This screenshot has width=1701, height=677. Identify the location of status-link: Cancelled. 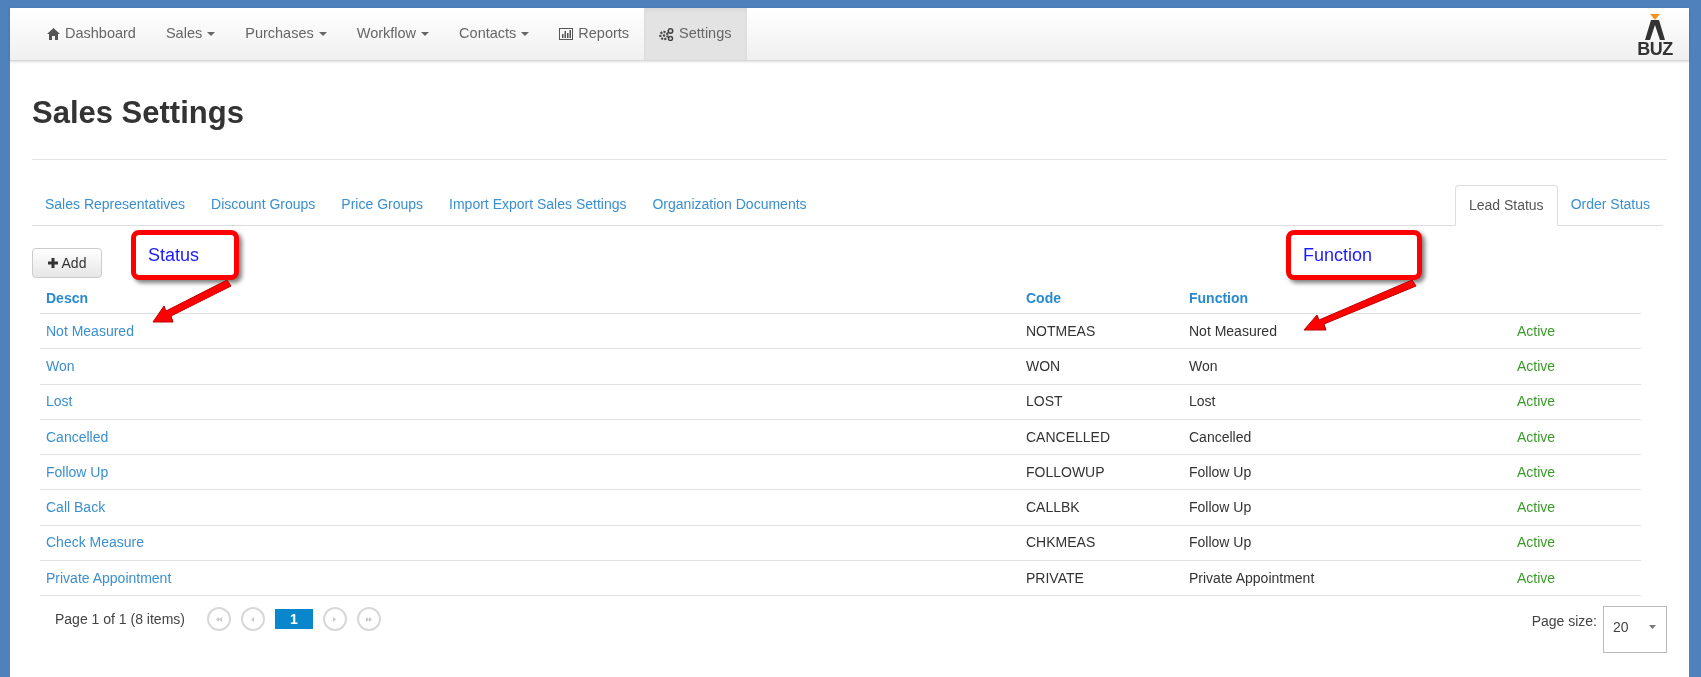
(77, 436).